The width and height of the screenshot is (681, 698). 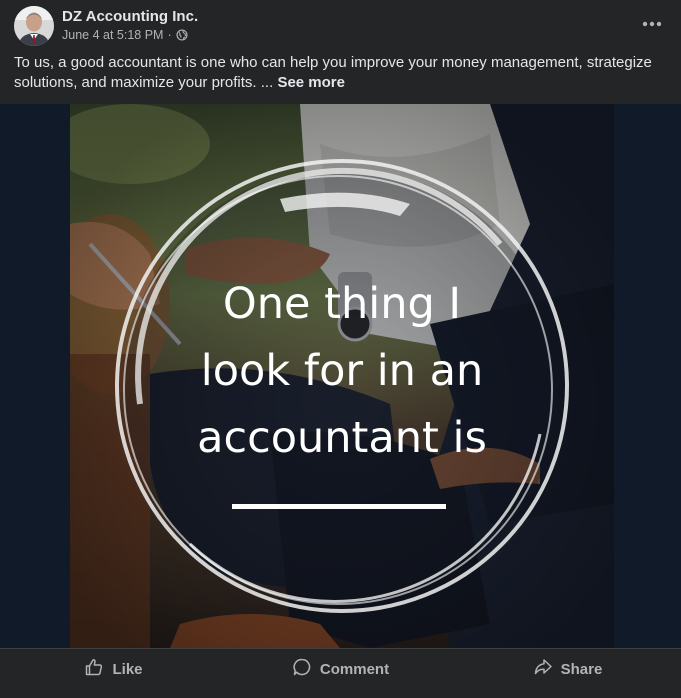 I want to click on image-text-line-1: One thing I, so click(x=342, y=304).